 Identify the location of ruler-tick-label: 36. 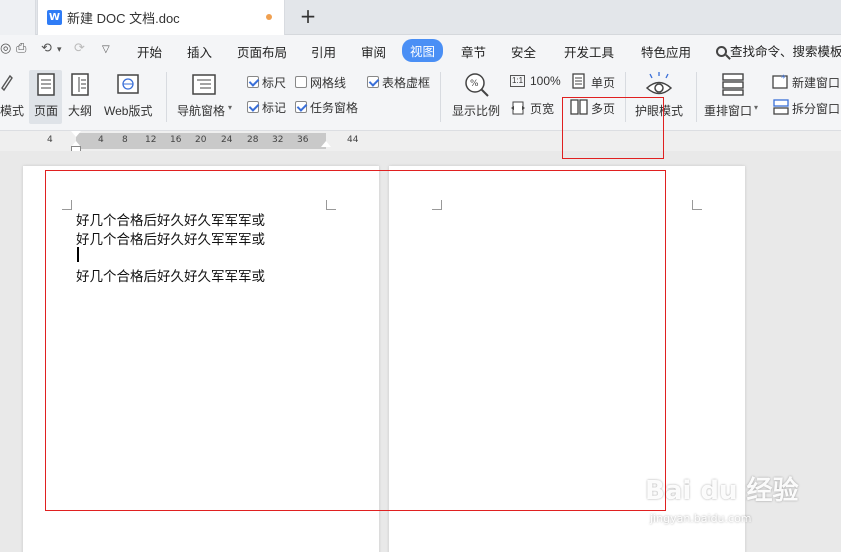
(303, 140).